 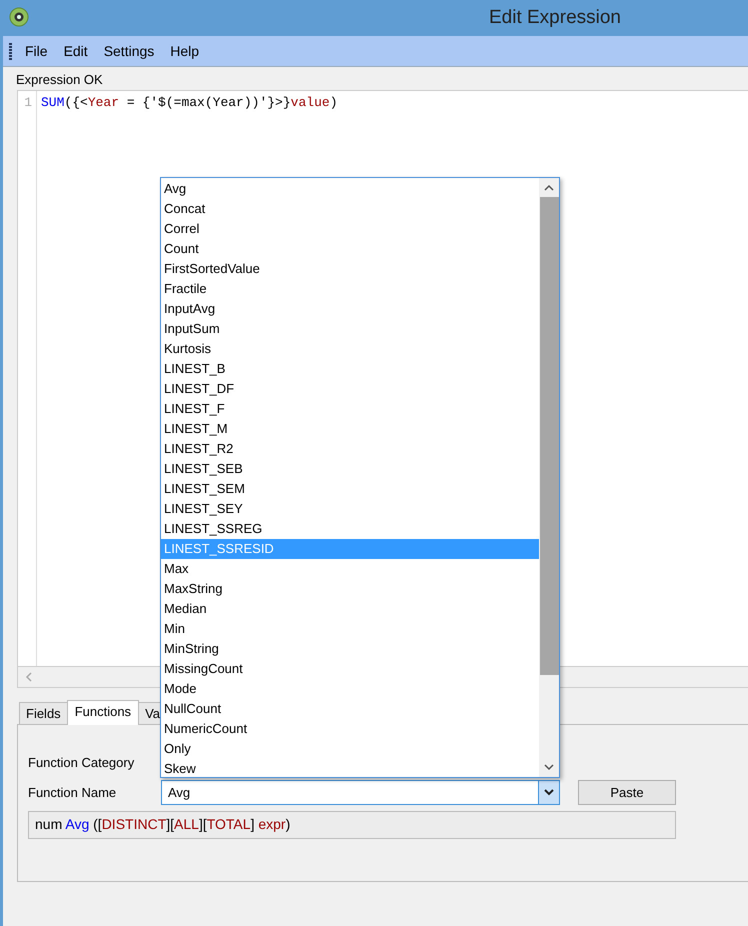 I want to click on function-syntax: num Avg ([DISTINCT][ALL][TOTAL] expr), so click(x=352, y=825).